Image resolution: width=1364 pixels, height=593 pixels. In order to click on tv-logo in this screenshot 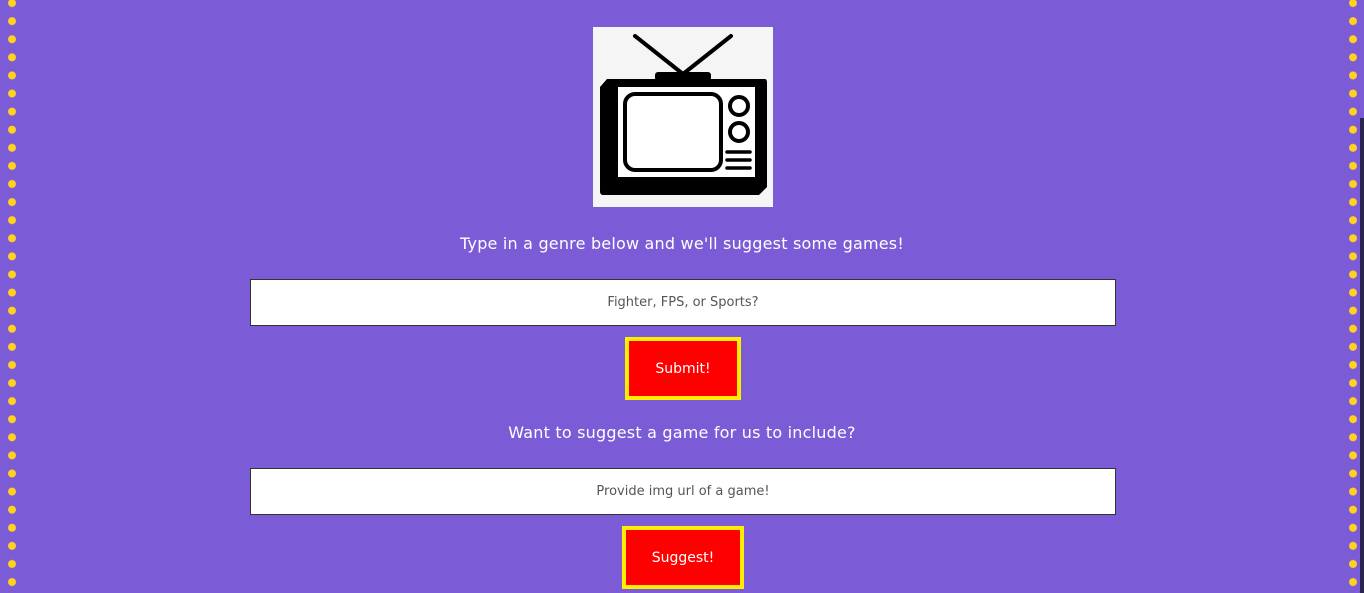, I will do `click(683, 117)`.